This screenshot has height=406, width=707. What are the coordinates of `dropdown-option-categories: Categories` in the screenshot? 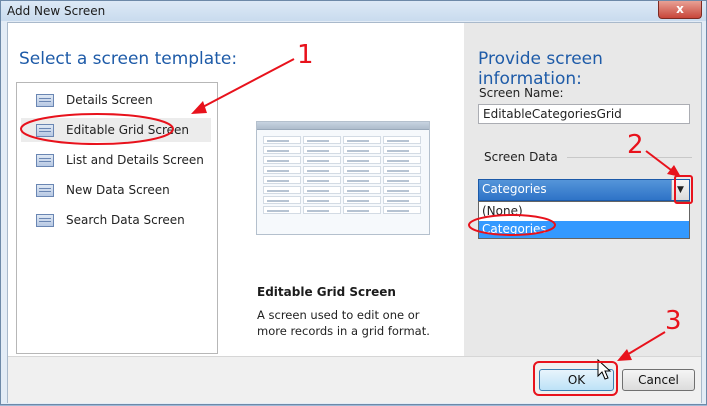 It's located at (584, 229).